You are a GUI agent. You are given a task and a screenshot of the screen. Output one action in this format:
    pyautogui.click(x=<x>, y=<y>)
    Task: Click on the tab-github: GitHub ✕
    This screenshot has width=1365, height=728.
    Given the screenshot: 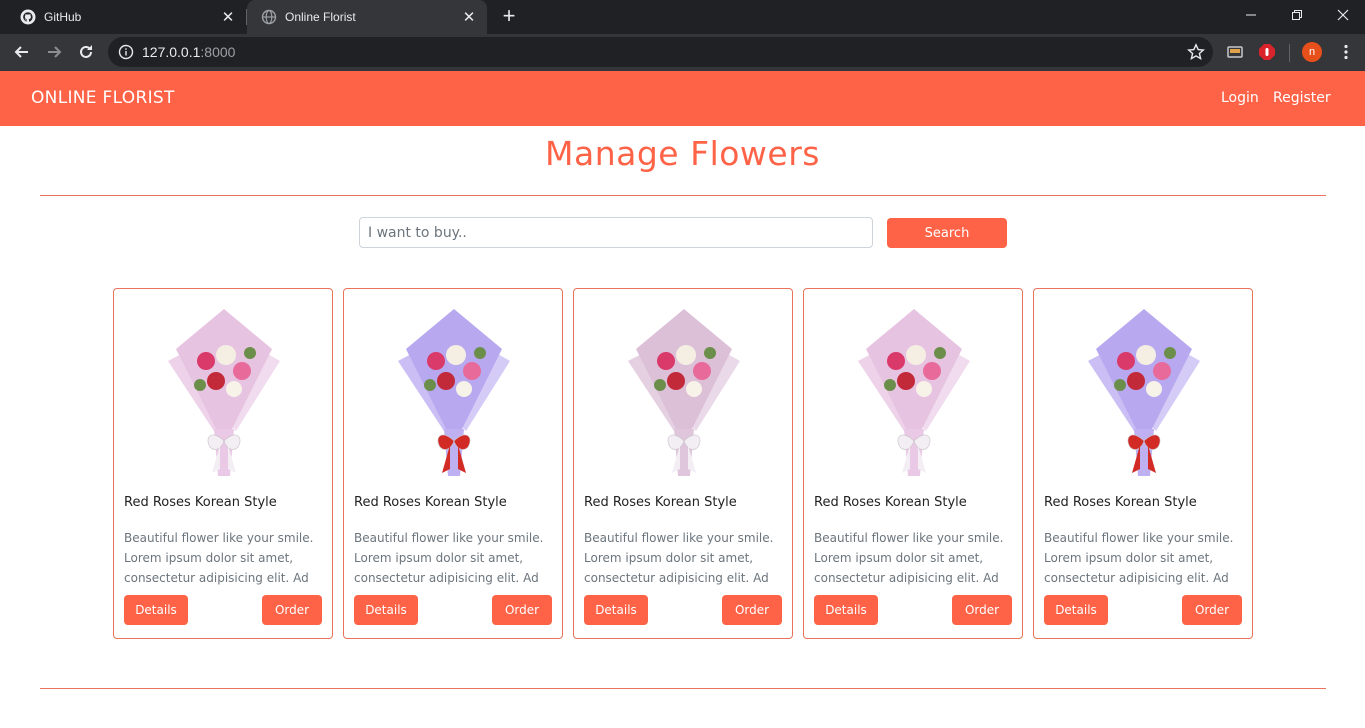 What is the action you would take?
    pyautogui.click(x=126, y=17)
    